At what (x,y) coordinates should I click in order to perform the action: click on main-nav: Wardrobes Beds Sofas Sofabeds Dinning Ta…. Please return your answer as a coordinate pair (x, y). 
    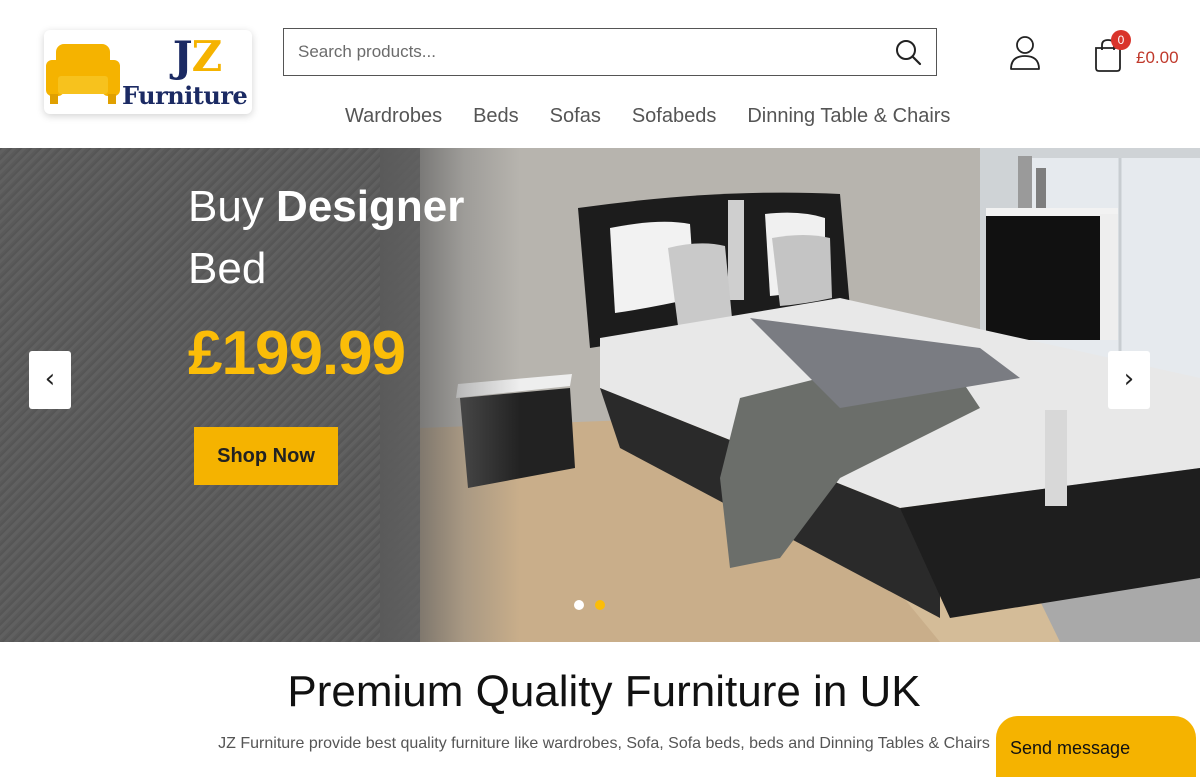
    Looking at the image, I should click on (663, 116).